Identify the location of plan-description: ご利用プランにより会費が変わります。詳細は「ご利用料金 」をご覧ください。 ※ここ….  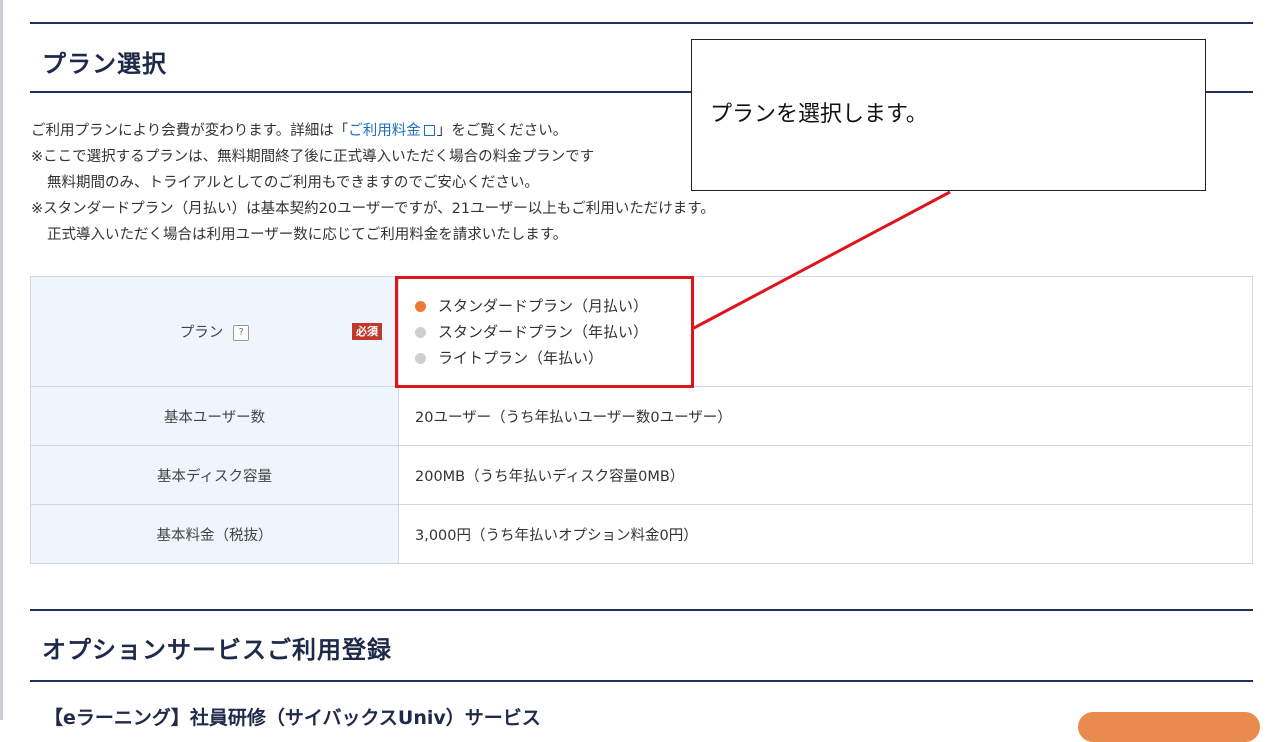
(373, 183).